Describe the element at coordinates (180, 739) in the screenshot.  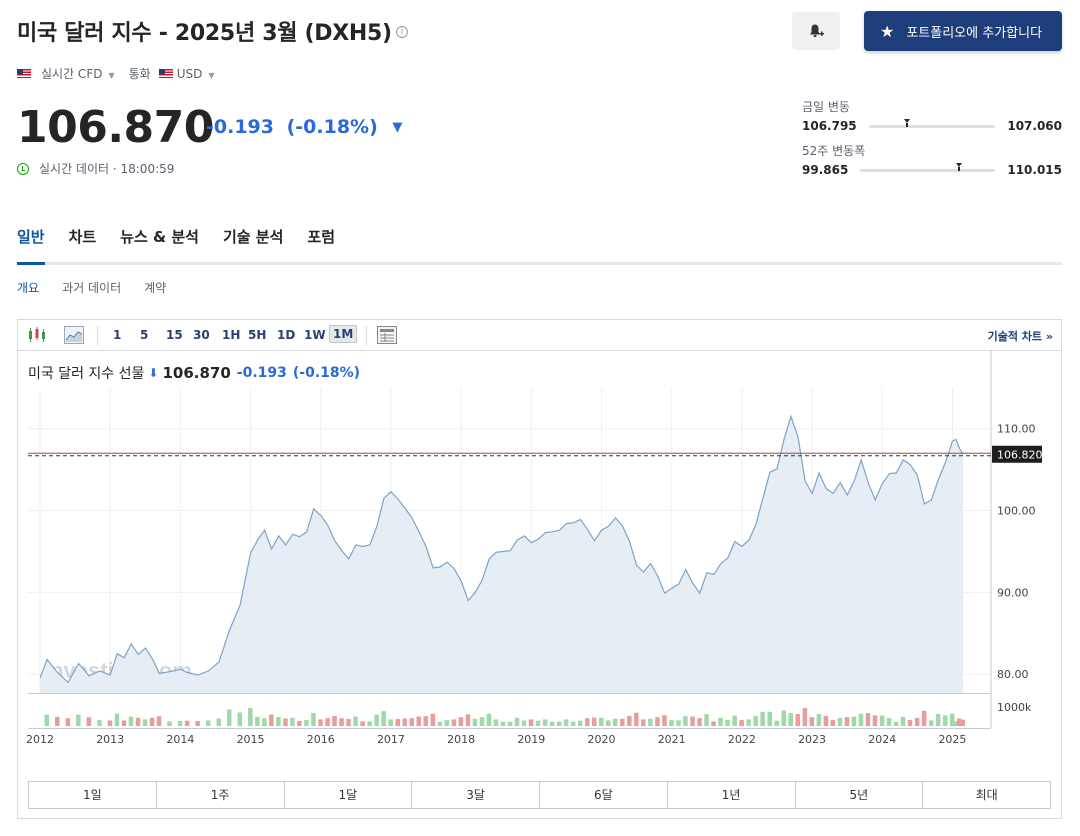
I see `x-tick-label: 2014` at that location.